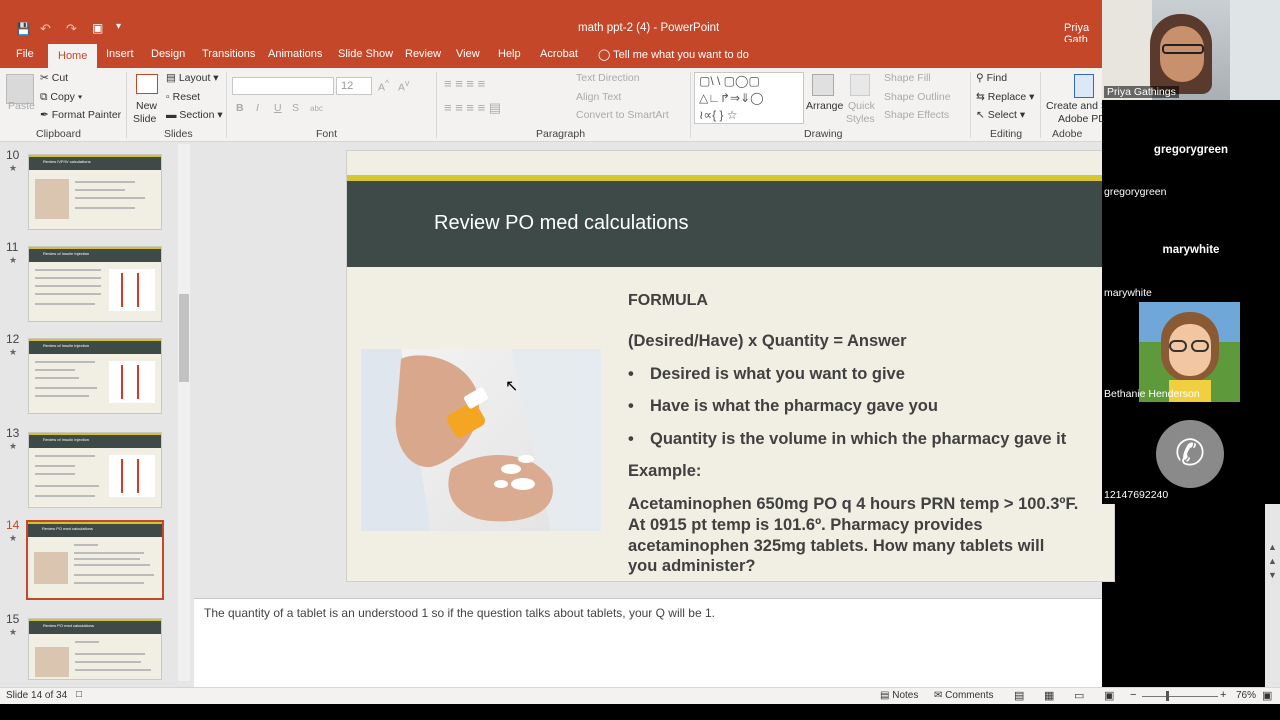  I want to click on accessibility-icon: □, so click(79, 694).